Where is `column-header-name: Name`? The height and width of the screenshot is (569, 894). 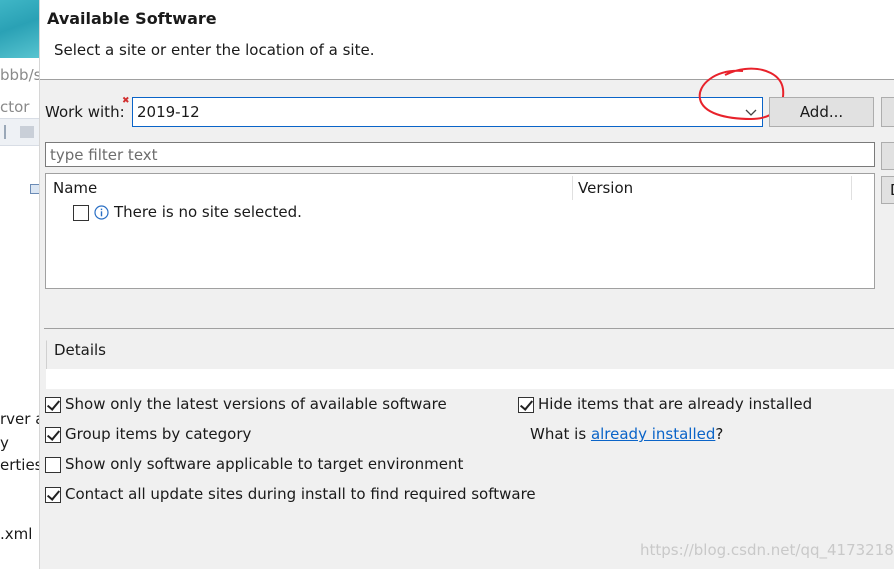 column-header-name: Name is located at coordinates (75, 188).